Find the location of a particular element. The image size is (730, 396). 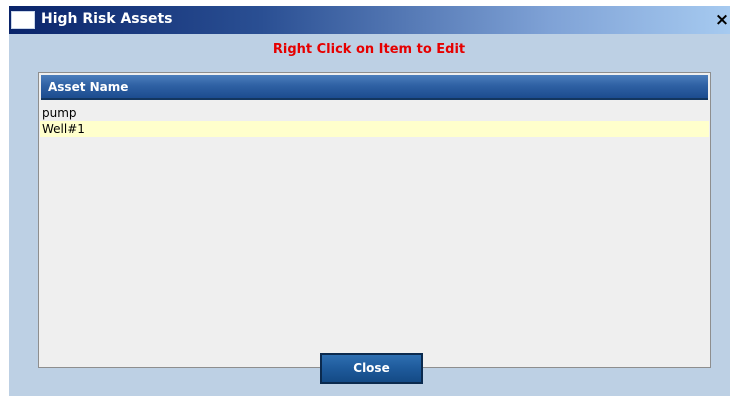

list-item: pump is located at coordinates (374, 113).